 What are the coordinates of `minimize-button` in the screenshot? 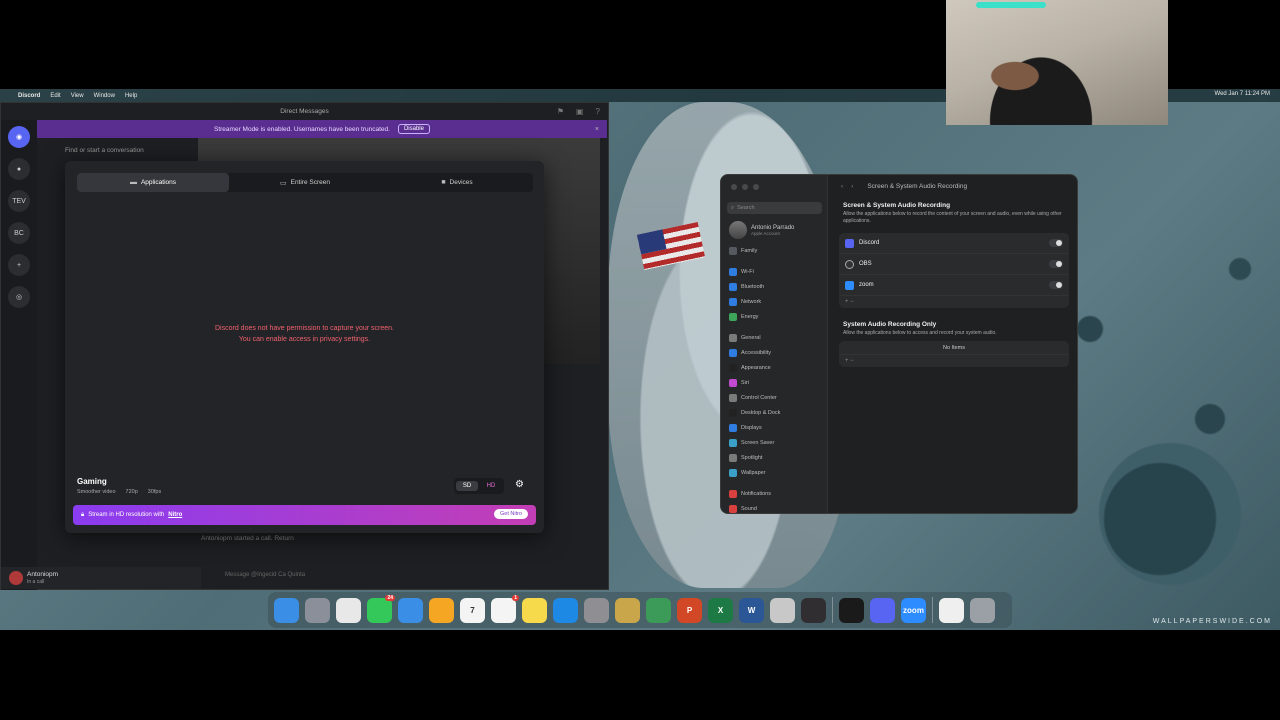 It's located at (745, 187).